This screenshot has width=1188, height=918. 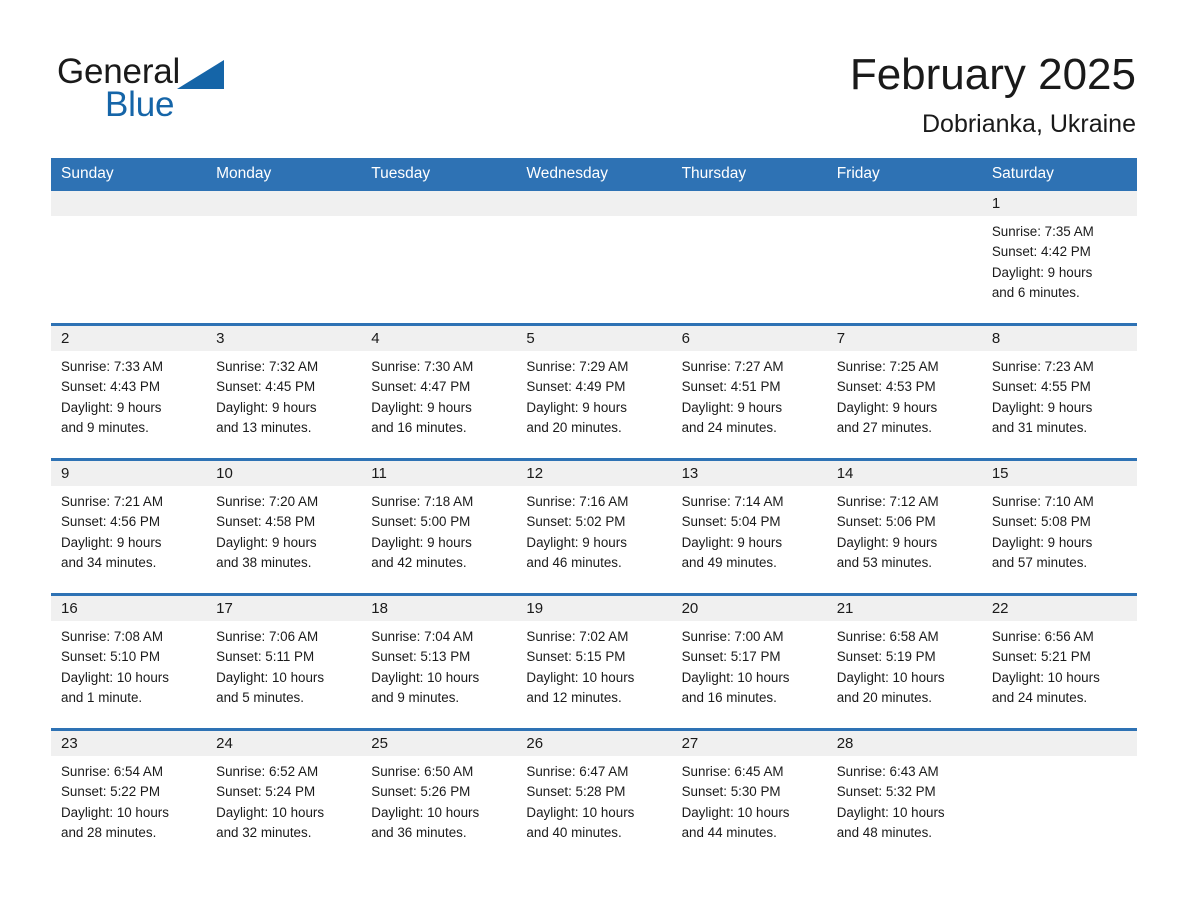 I want to click on sunrise-text: Sunrise: 6:50 AM, so click(x=422, y=771).